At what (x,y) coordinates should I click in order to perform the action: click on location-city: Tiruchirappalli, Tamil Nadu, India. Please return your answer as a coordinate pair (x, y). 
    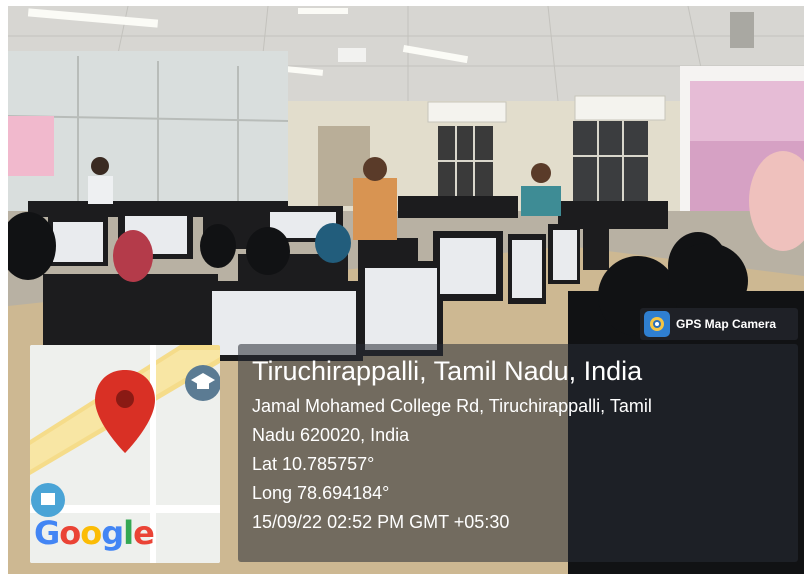
    Looking at the image, I should click on (447, 371).